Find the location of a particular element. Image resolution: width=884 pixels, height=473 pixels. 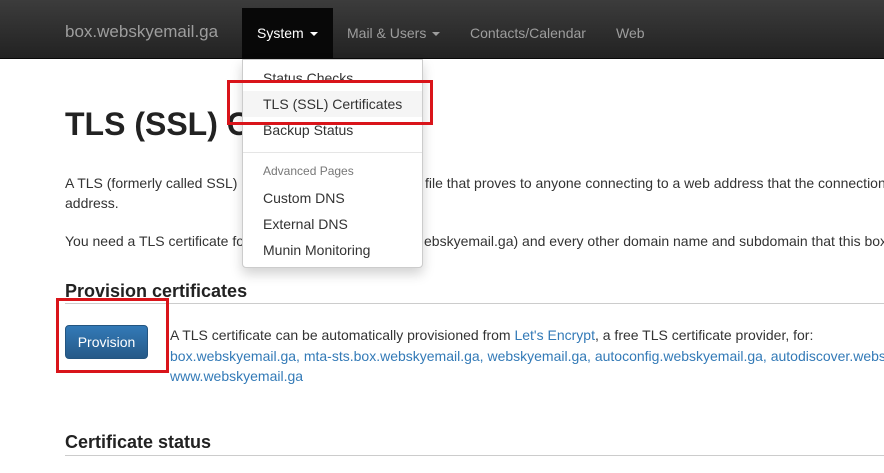

nav-system-label: System is located at coordinates (280, 33).